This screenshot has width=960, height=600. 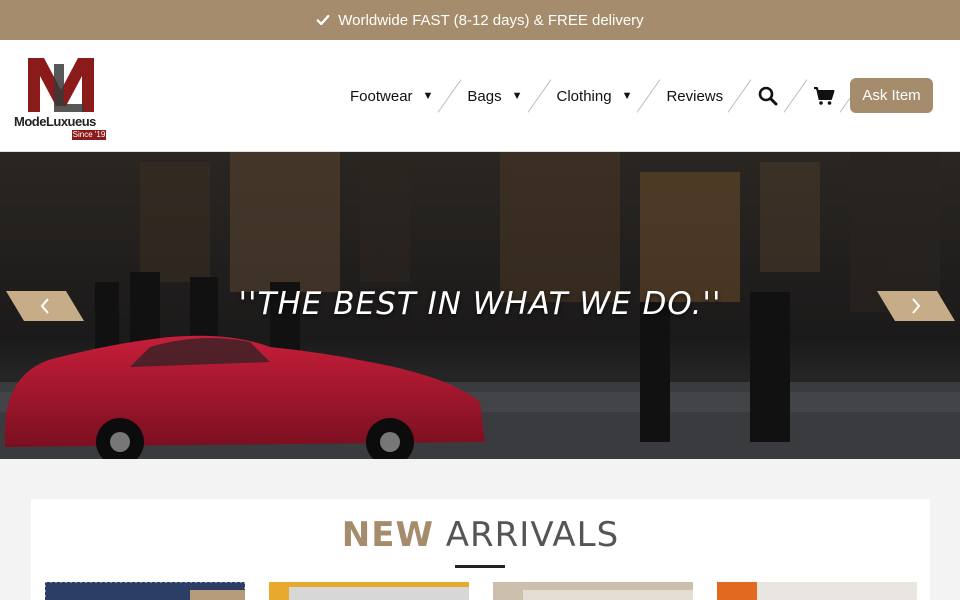 I want to click on product-grid, so click(x=481, y=591).